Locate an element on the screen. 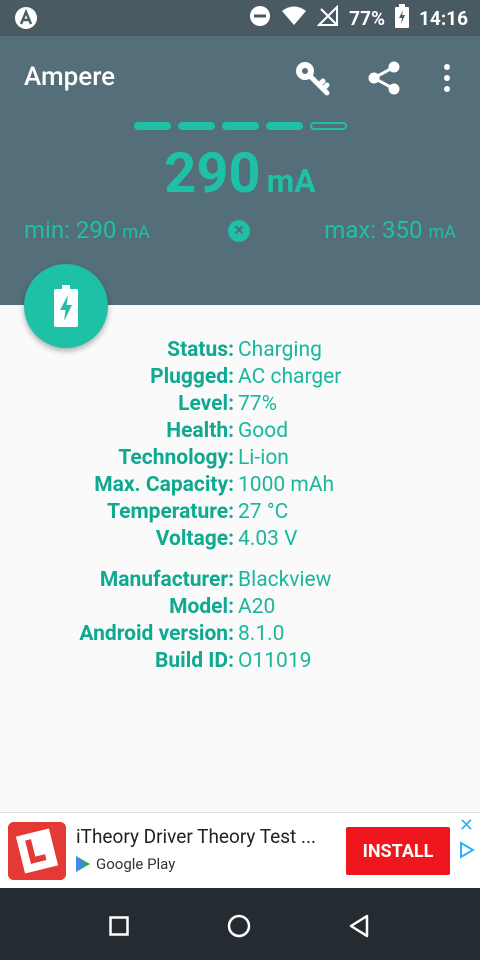 The height and width of the screenshot is (960, 480). wifi-icon is located at coordinates (294, 18).